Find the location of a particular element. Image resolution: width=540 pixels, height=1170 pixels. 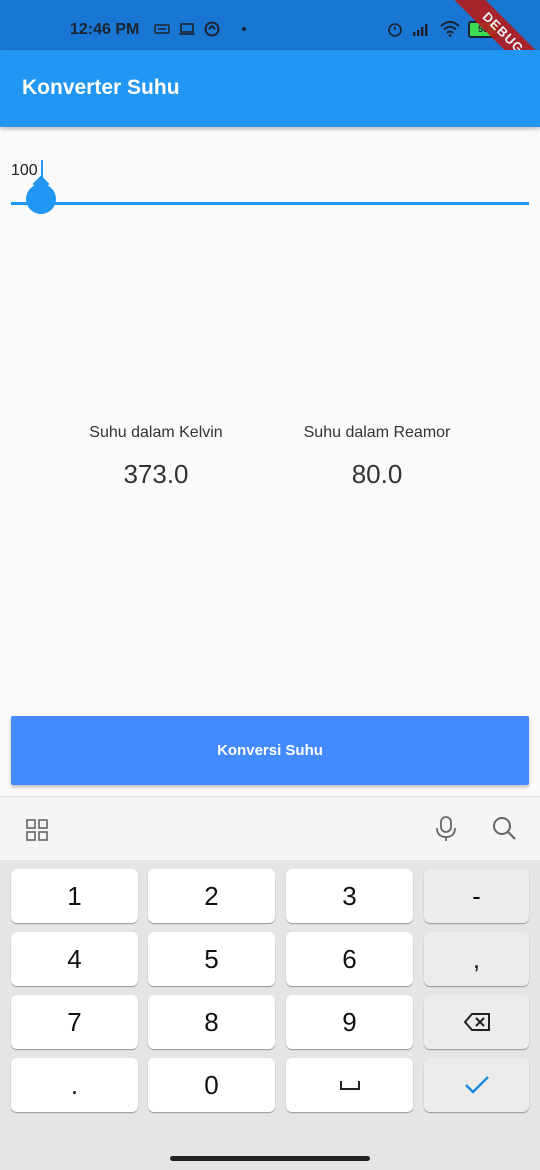

comma-key: , is located at coordinates (476, 959).